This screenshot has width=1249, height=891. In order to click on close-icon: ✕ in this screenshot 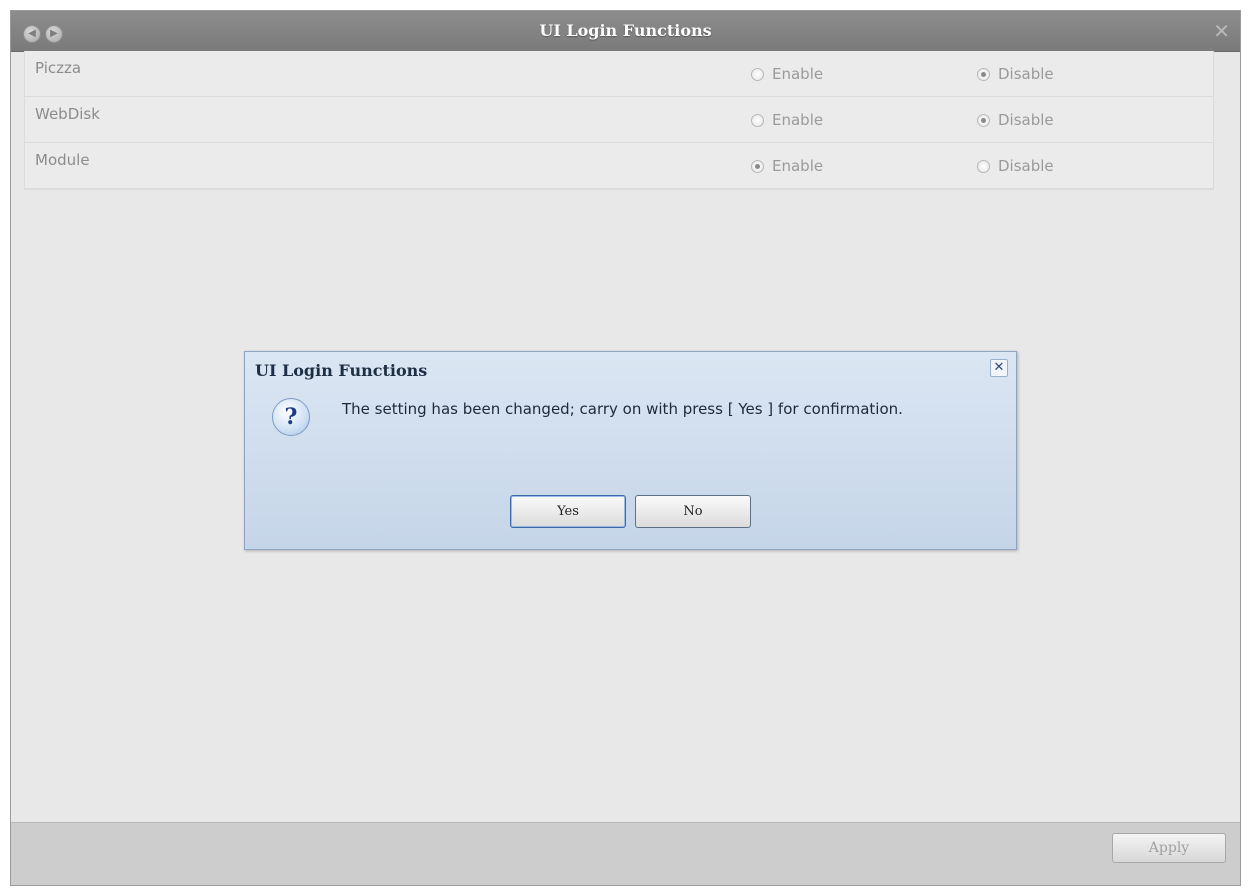, I will do `click(1221, 31)`.